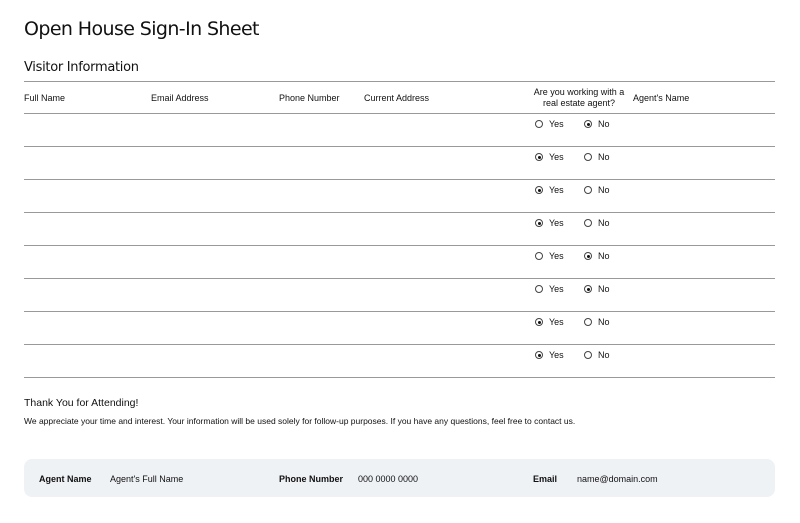 The width and height of the screenshot is (800, 523). Describe the element at coordinates (545, 479) in the screenshot. I see `email-label: Email` at that location.